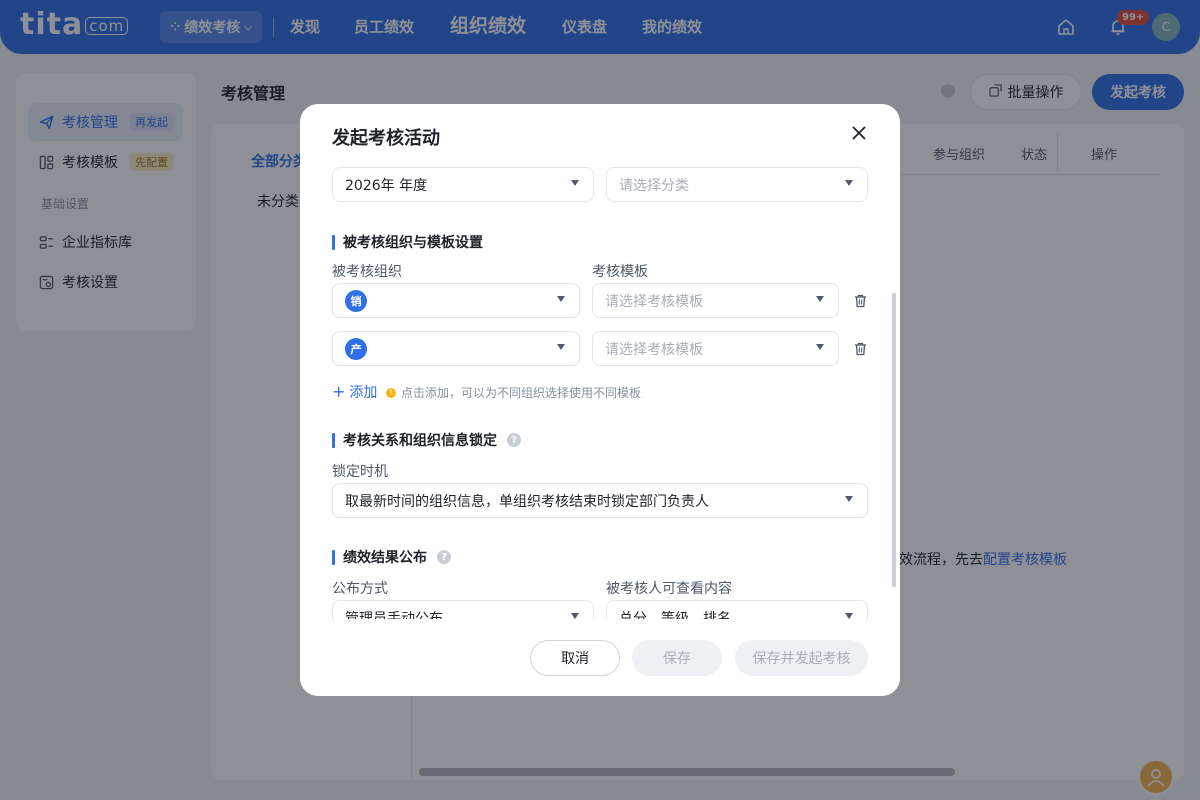 This screenshot has width=1200, height=800. I want to click on label-template: 考核模板, so click(620, 272).